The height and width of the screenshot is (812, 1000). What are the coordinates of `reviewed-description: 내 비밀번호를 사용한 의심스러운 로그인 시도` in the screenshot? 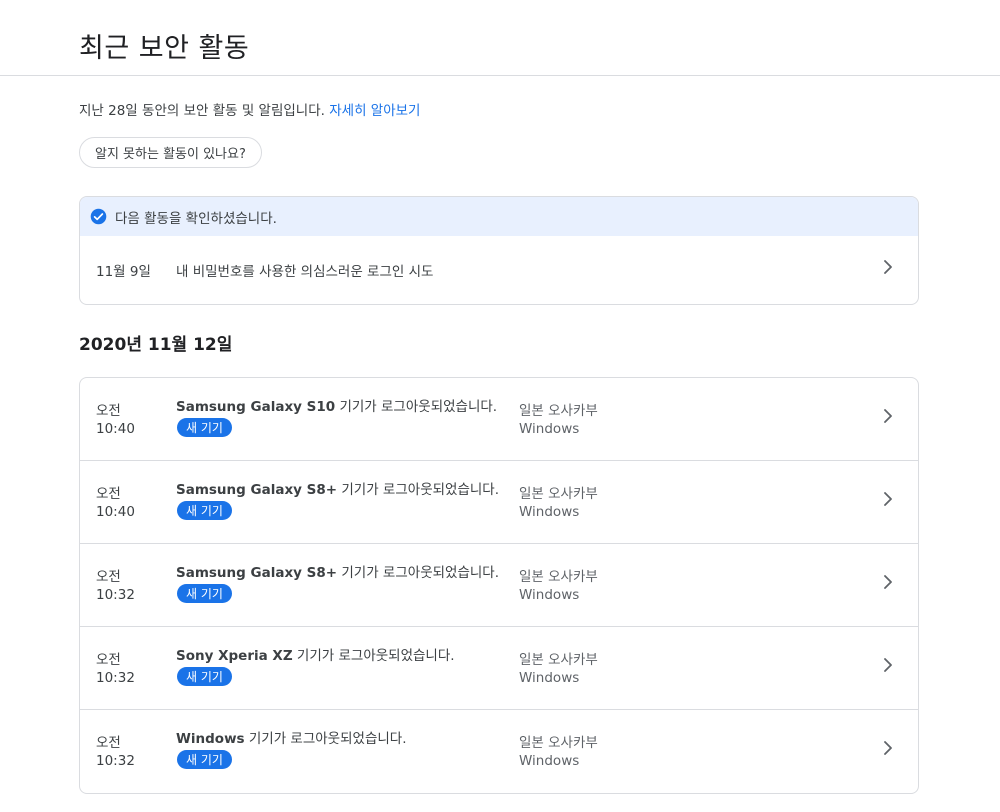 It's located at (305, 272).